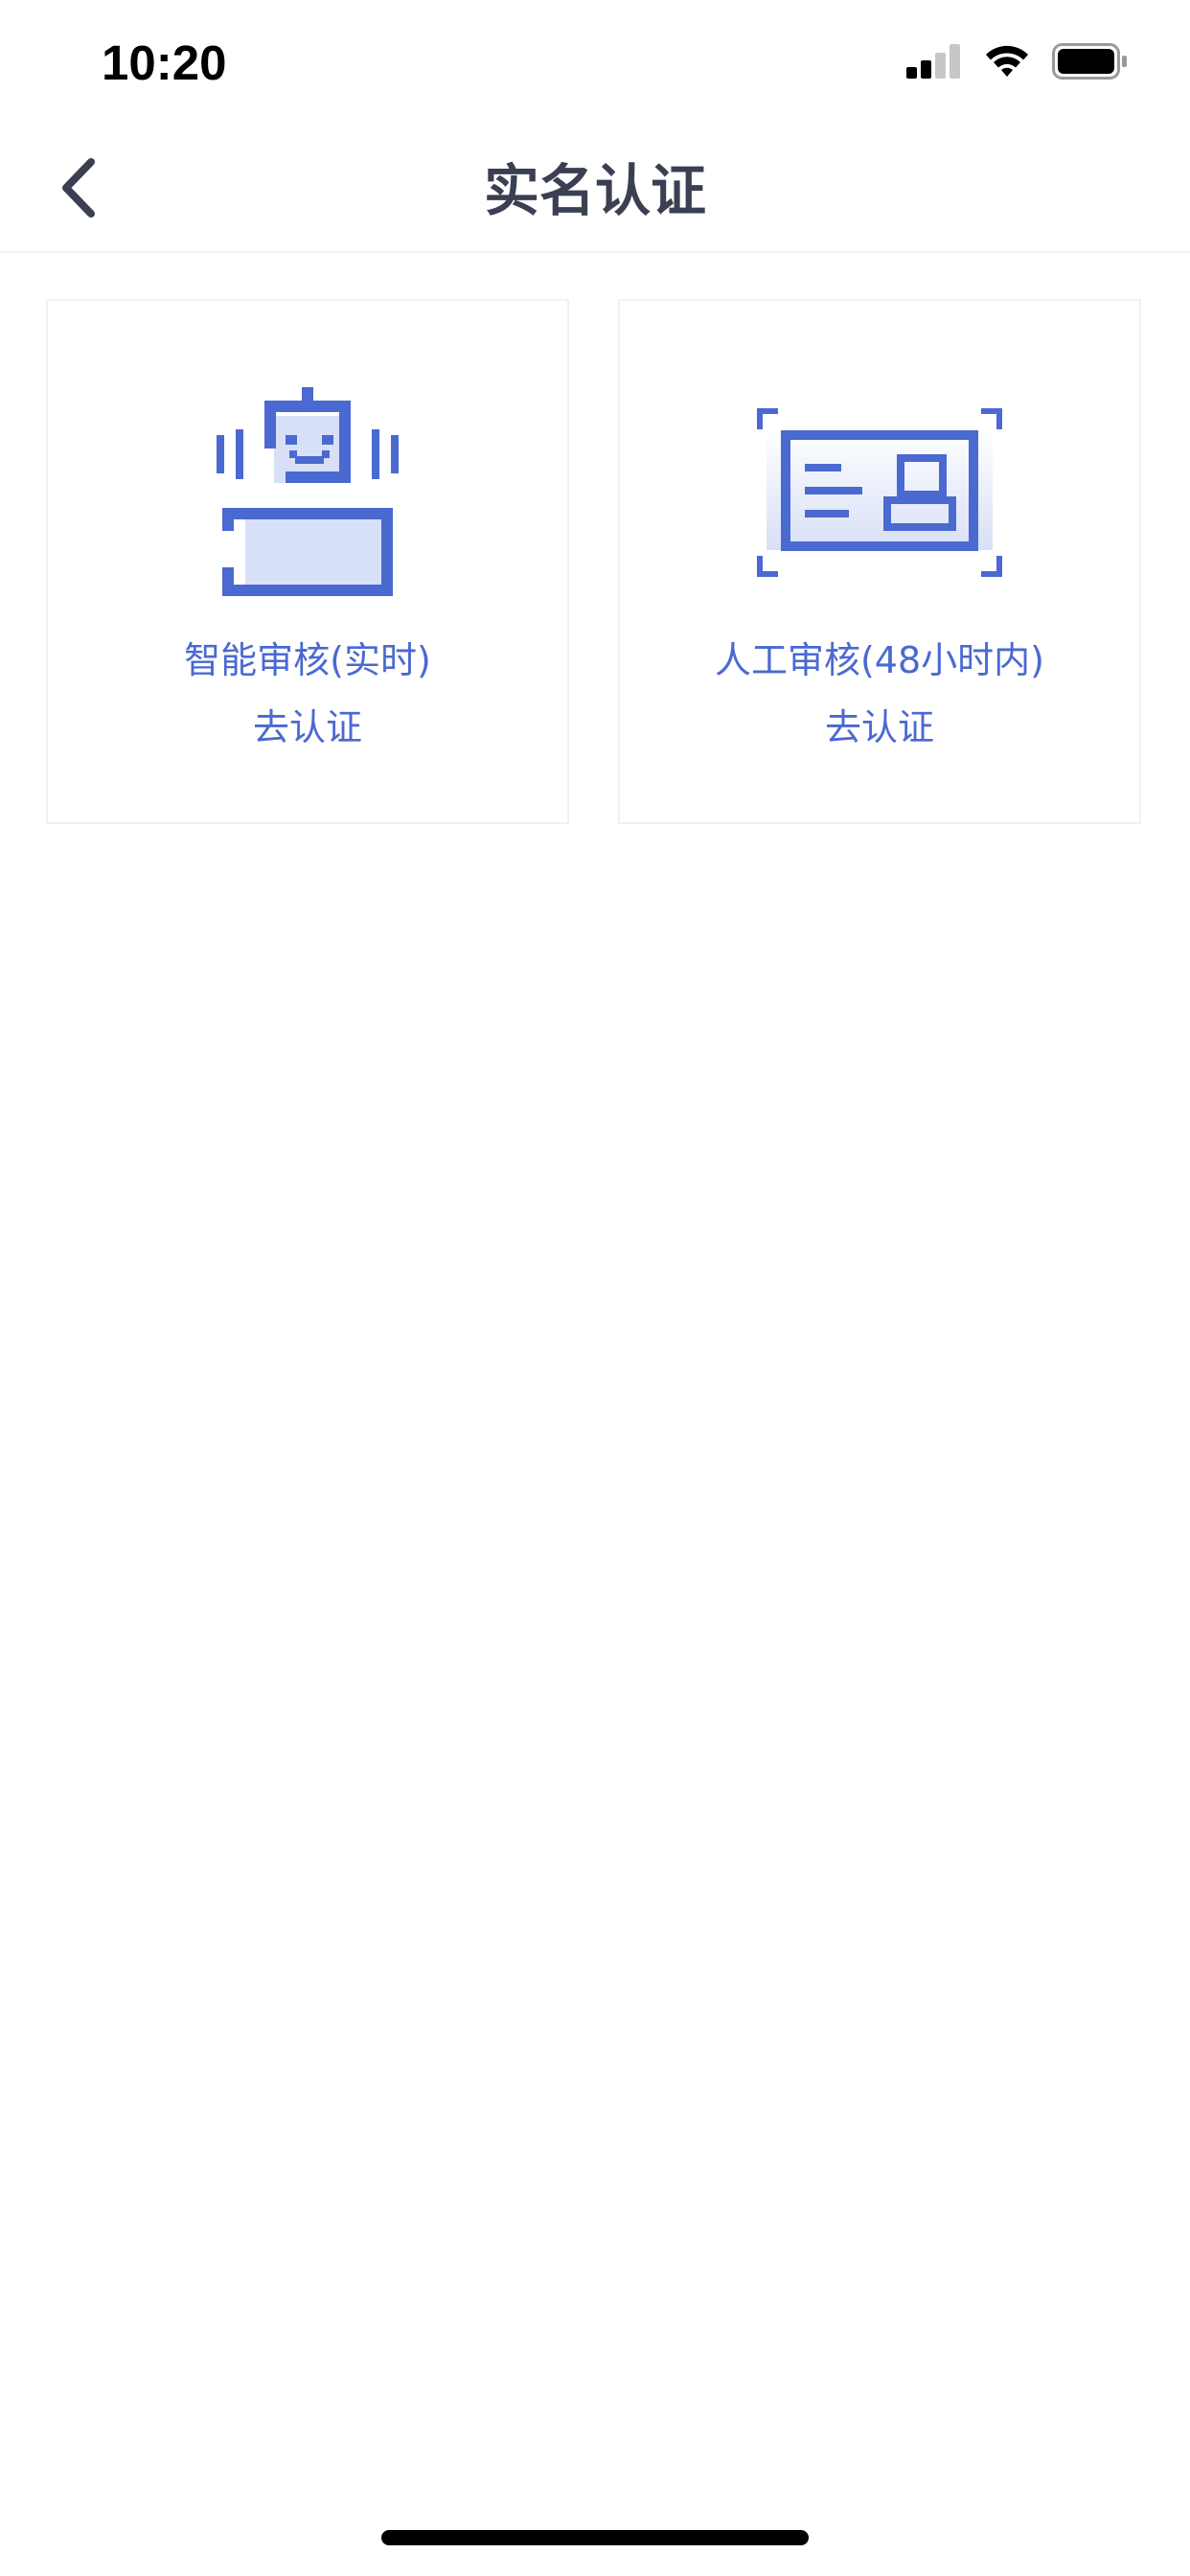  What do you see at coordinates (934, 63) in the screenshot?
I see `cellular-signal-icon` at bounding box center [934, 63].